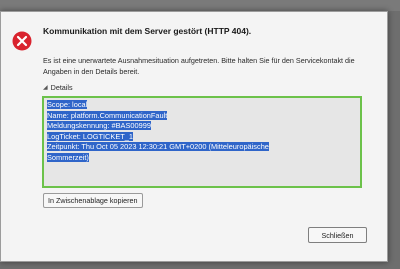  What do you see at coordinates (90, 136) in the screenshot?
I see `detail-line: LogTicket: LOGTICKET_1` at bounding box center [90, 136].